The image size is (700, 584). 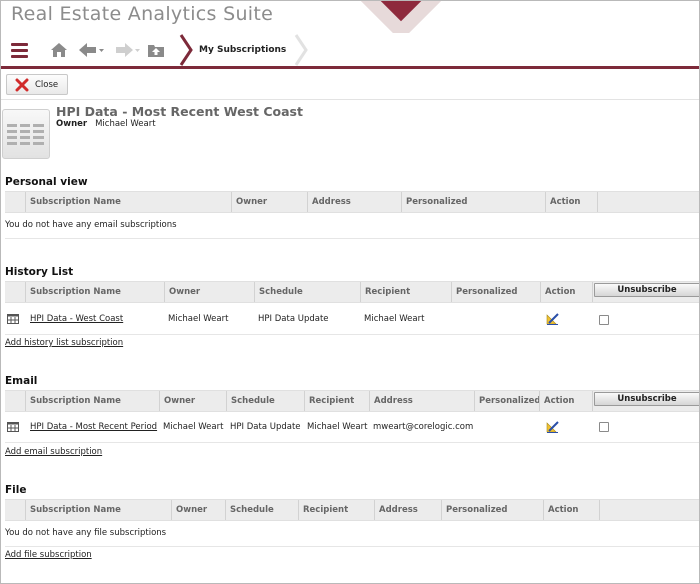 I want to click on report-thumbnail-icon, so click(x=26, y=134).